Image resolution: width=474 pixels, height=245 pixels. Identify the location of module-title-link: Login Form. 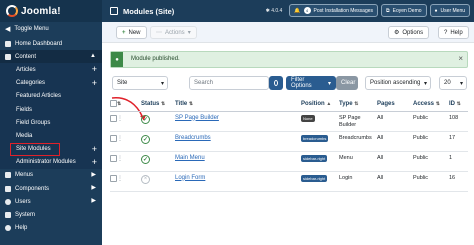
(190, 178).